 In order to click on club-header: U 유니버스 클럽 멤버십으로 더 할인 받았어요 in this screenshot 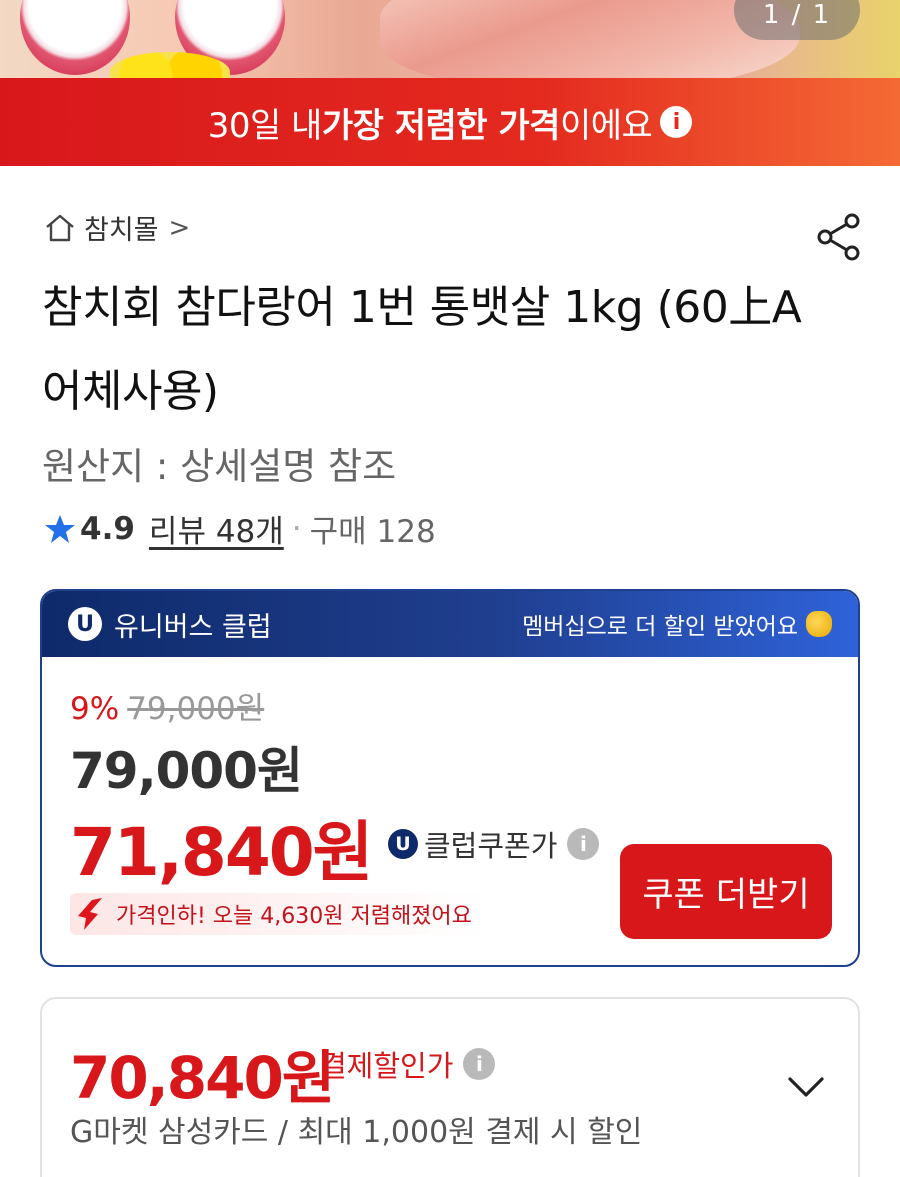, I will do `click(450, 624)`.